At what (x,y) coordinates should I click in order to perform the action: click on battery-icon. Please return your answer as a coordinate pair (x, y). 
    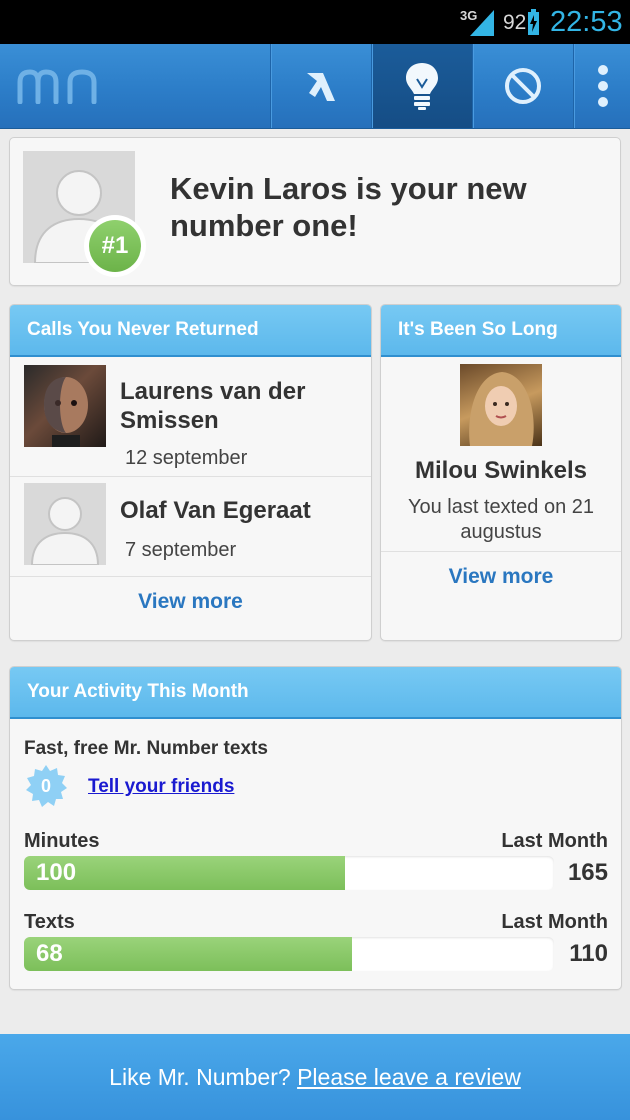
    Looking at the image, I should click on (533, 22).